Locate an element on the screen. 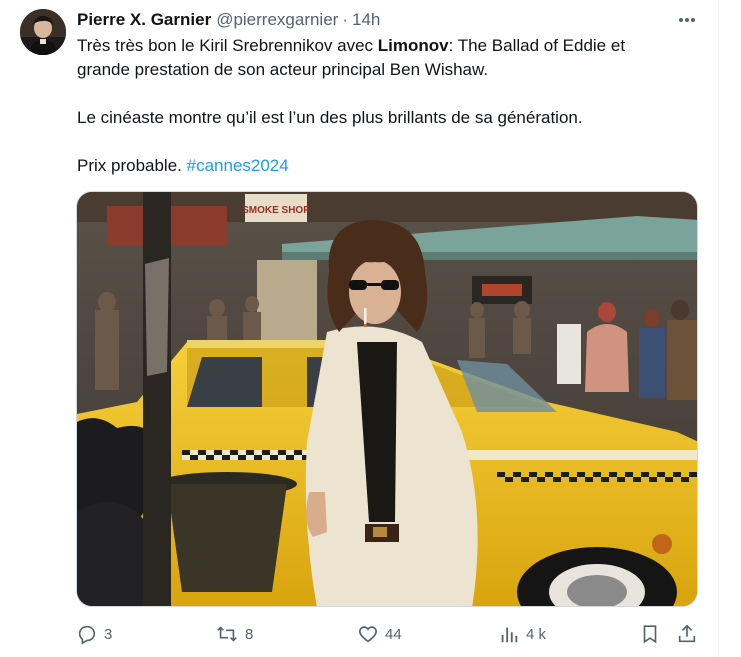 This screenshot has width=741, height=657. avatar is located at coordinates (43, 32).